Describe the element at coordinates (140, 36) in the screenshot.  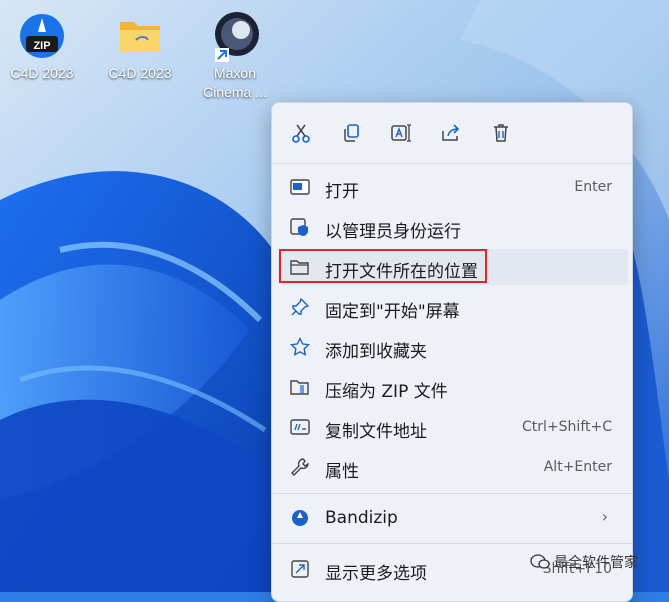
I see `folder-icon` at that location.